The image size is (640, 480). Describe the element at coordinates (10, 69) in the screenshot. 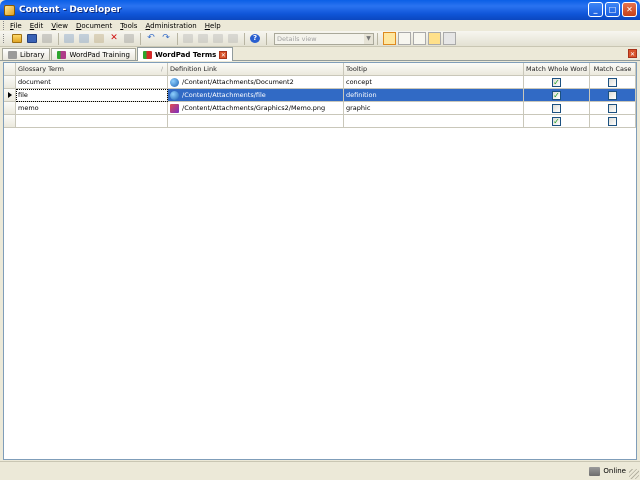

I see `row-header-corner` at that location.